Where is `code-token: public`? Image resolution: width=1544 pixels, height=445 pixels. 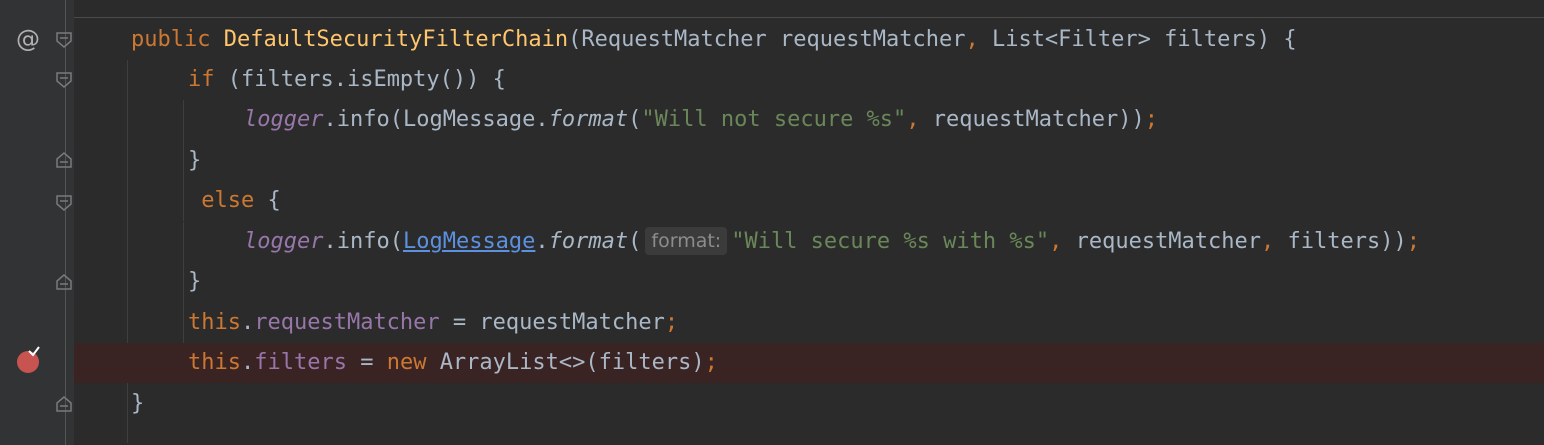
code-token: public is located at coordinates (177, 39).